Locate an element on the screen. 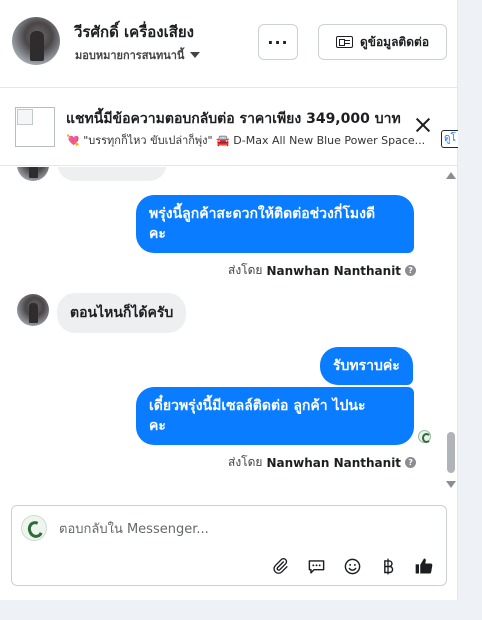 The image size is (482, 620). assign-conversation-dropdown: มอบหมายการสนทนานี้ is located at coordinates (138, 55).